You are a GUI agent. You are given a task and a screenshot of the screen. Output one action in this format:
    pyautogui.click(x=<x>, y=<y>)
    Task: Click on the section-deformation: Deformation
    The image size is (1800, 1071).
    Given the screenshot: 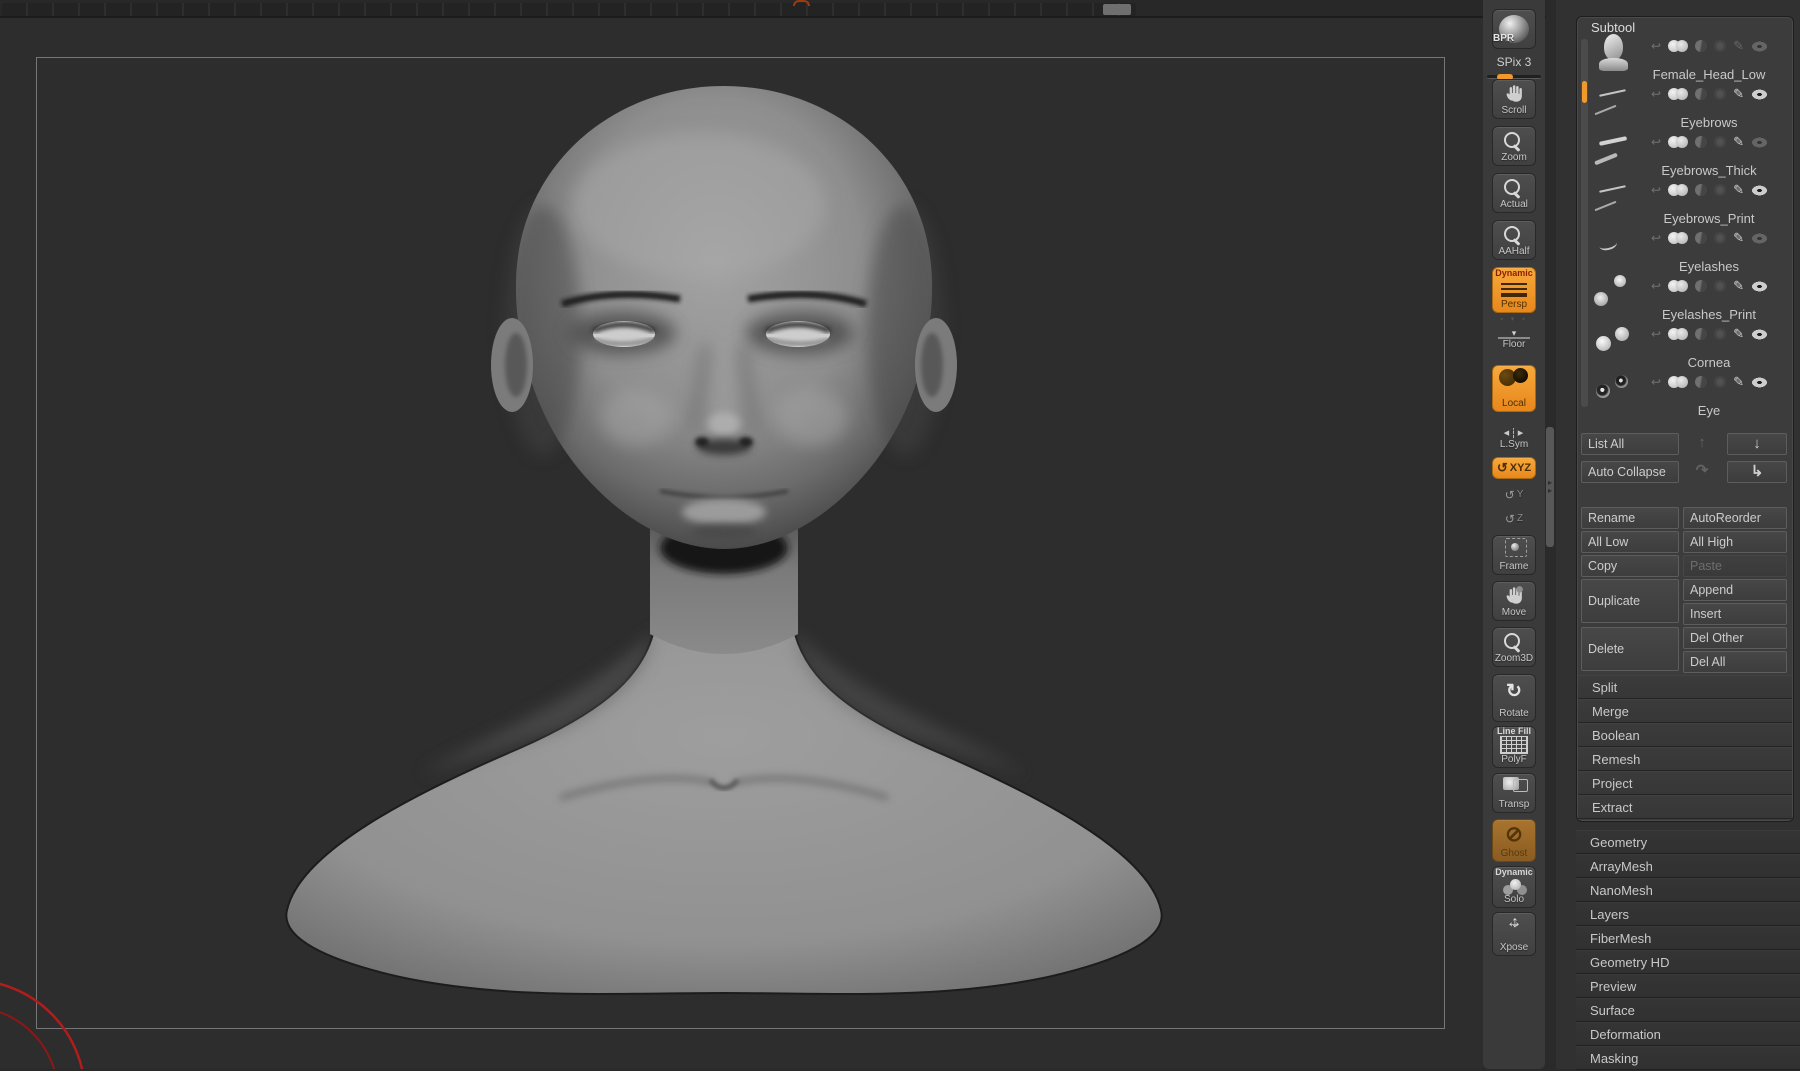 What is the action you would take?
    pyautogui.click(x=1688, y=1034)
    